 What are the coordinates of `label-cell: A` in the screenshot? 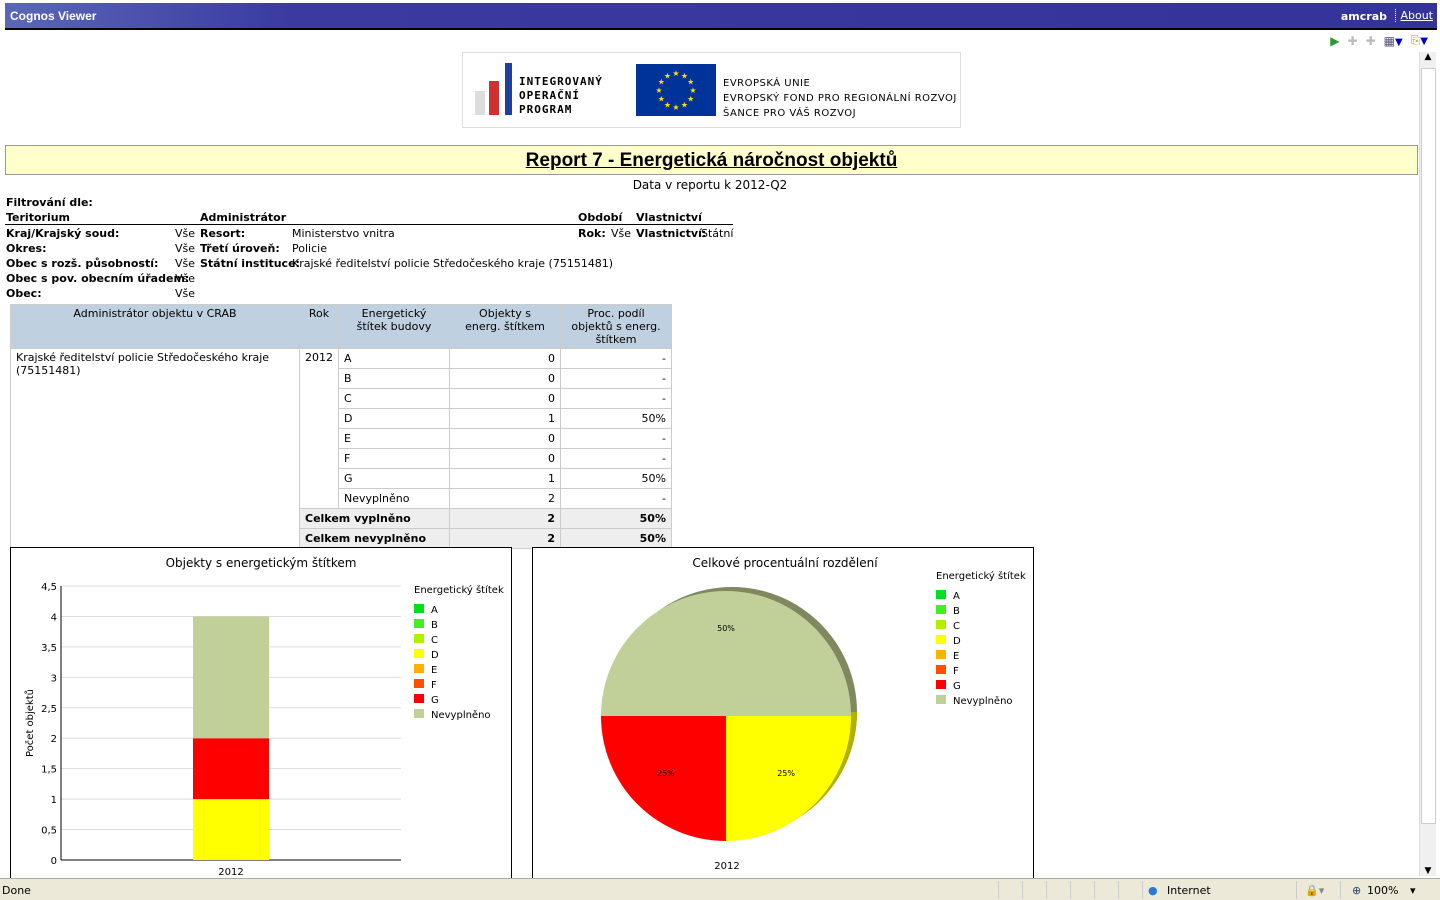 It's located at (394, 358).